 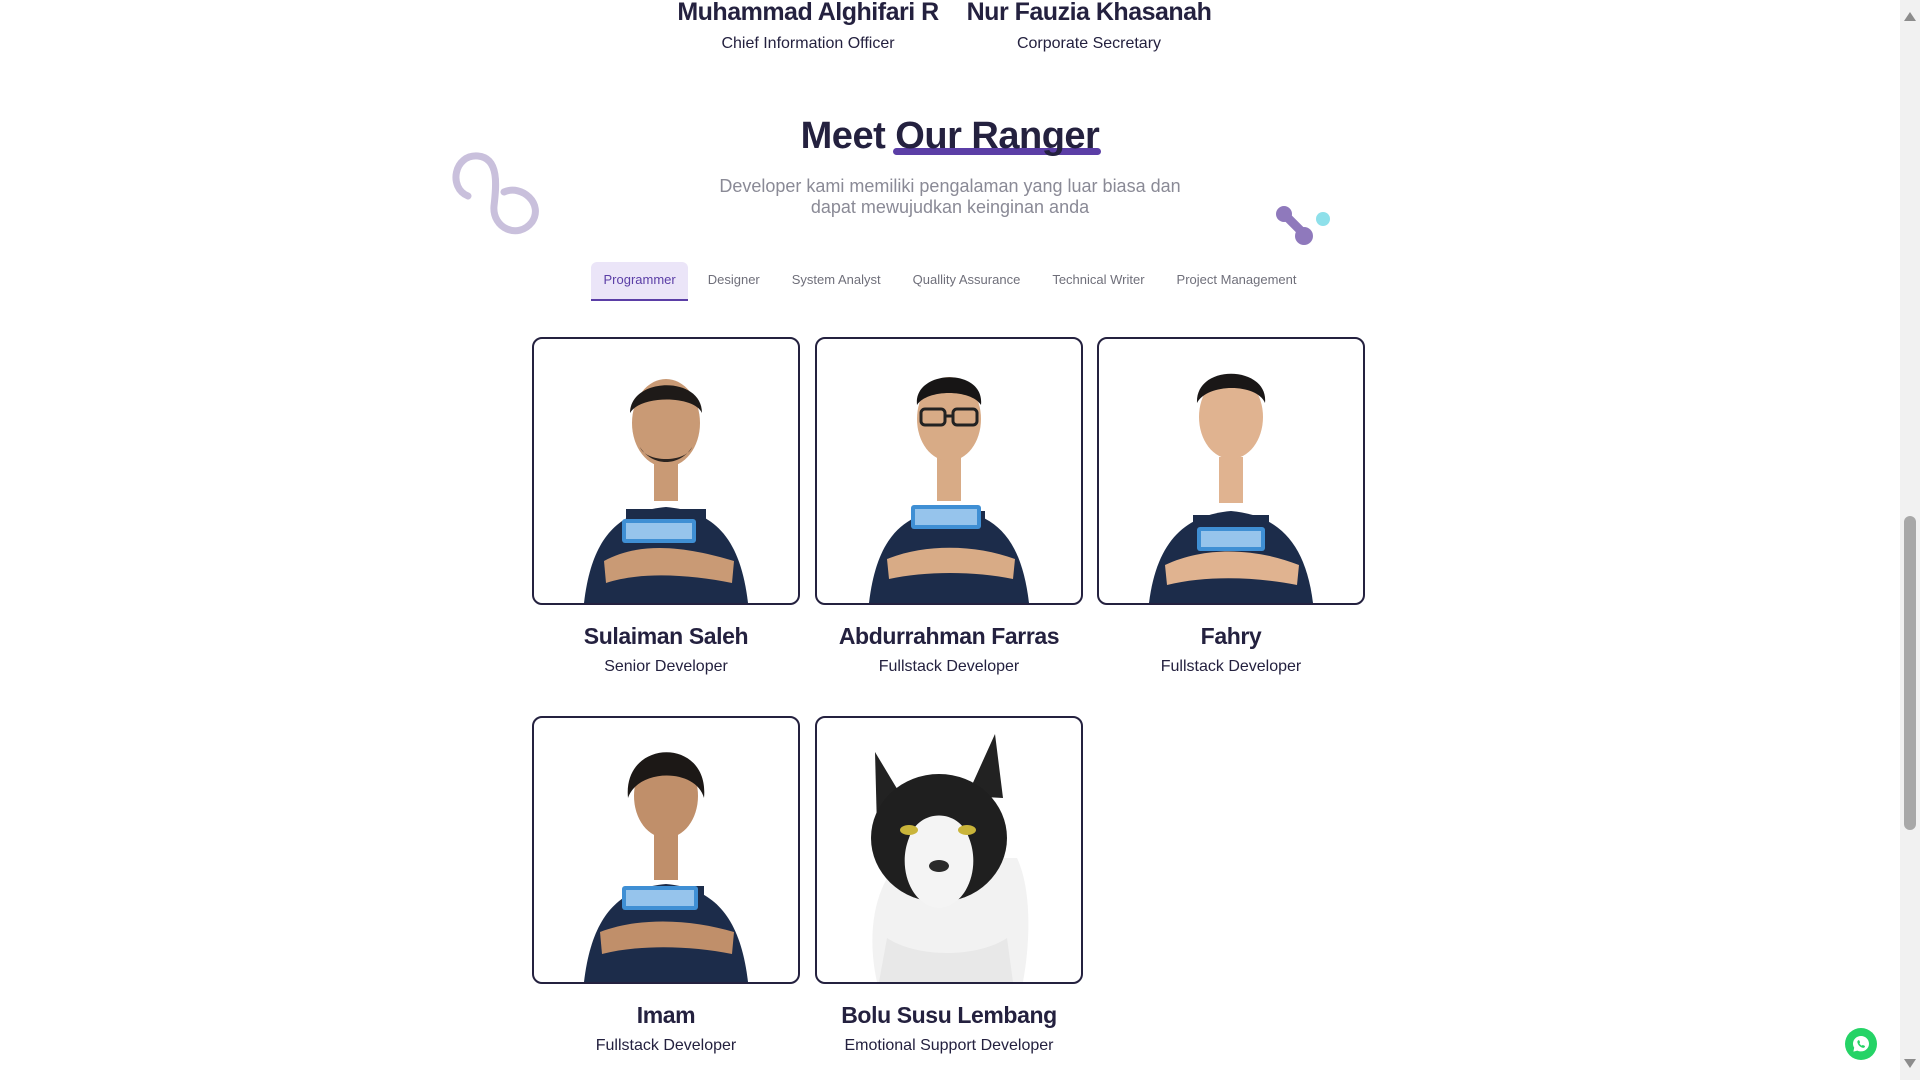 I want to click on leader-card-secretary: Nur Fauzia Khasanah Corporate Secretary, so click(x=1089, y=26).